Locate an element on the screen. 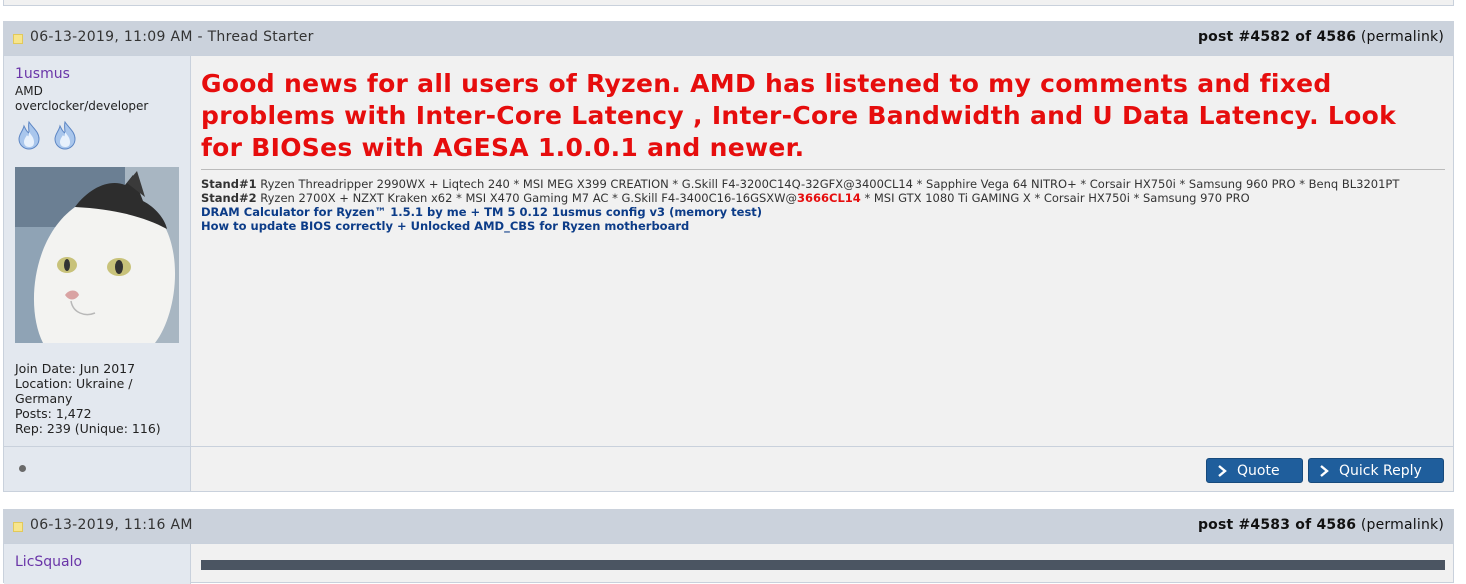 This screenshot has height=584, width=1466. user-location: Location: Ukraine / Germany is located at coordinates (74, 391).